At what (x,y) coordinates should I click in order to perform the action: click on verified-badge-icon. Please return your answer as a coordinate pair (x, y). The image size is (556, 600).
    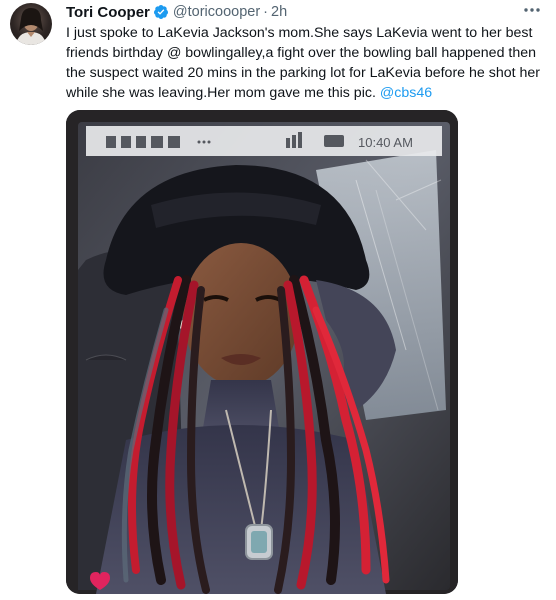
    Looking at the image, I should click on (161, 12).